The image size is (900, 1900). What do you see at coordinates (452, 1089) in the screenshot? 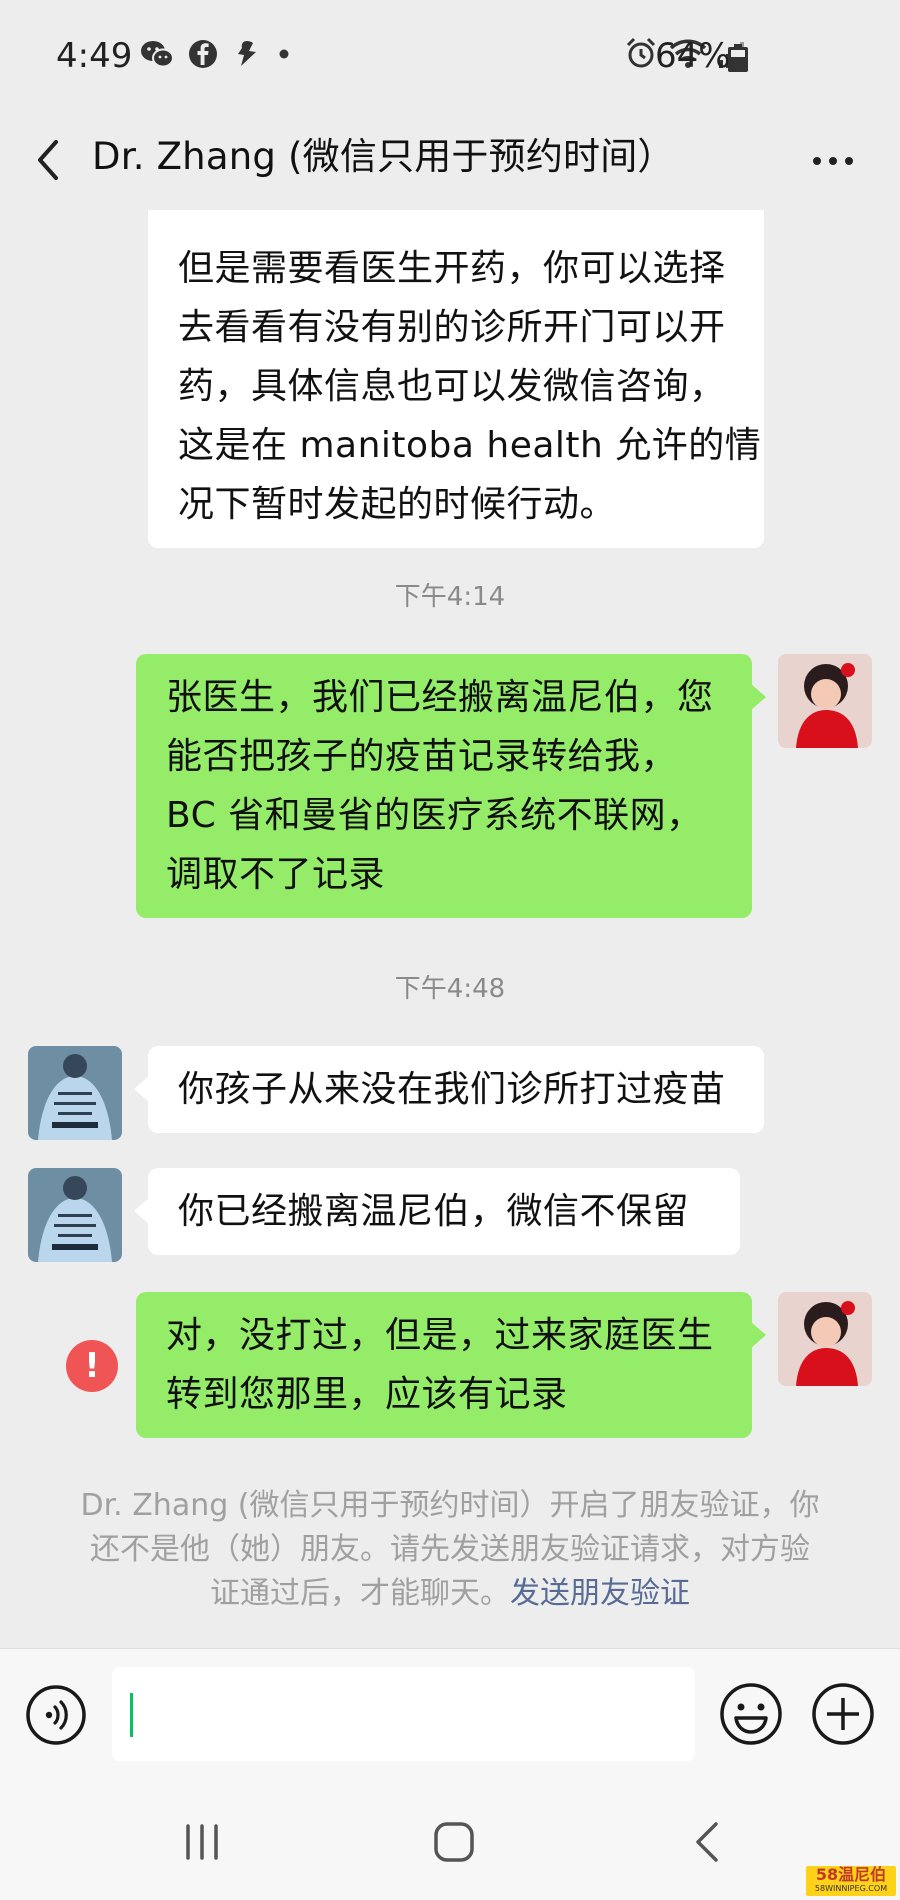
I see `message-line: 你孩子从来没在我们诊所打过疫苗` at bounding box center [452, 1089].